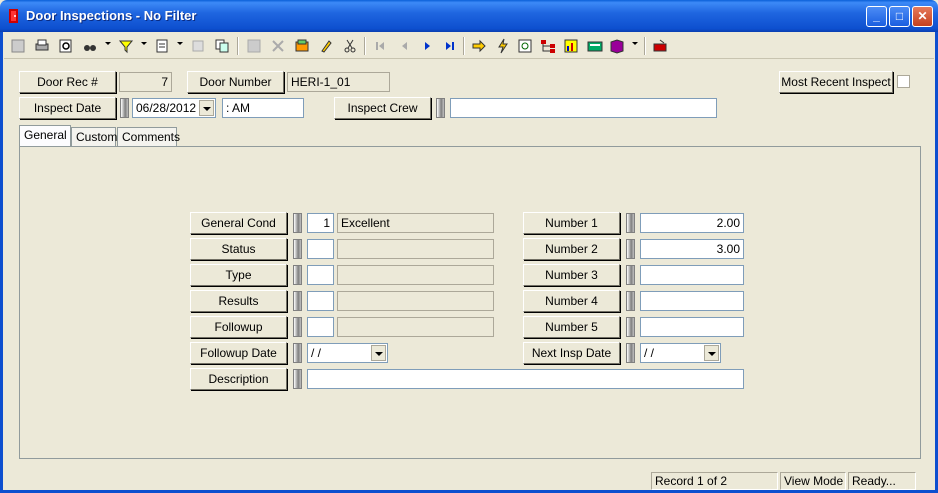 This screenshot has height=493, width=938. I want to click on minimize-button: _, so click(876, 16).